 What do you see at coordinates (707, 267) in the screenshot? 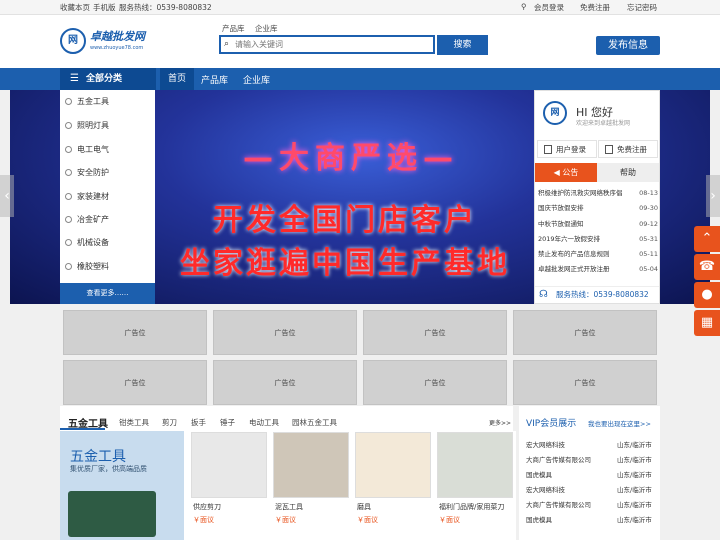
I see `phone-icon: ☎` at bounding box center [707, 267].